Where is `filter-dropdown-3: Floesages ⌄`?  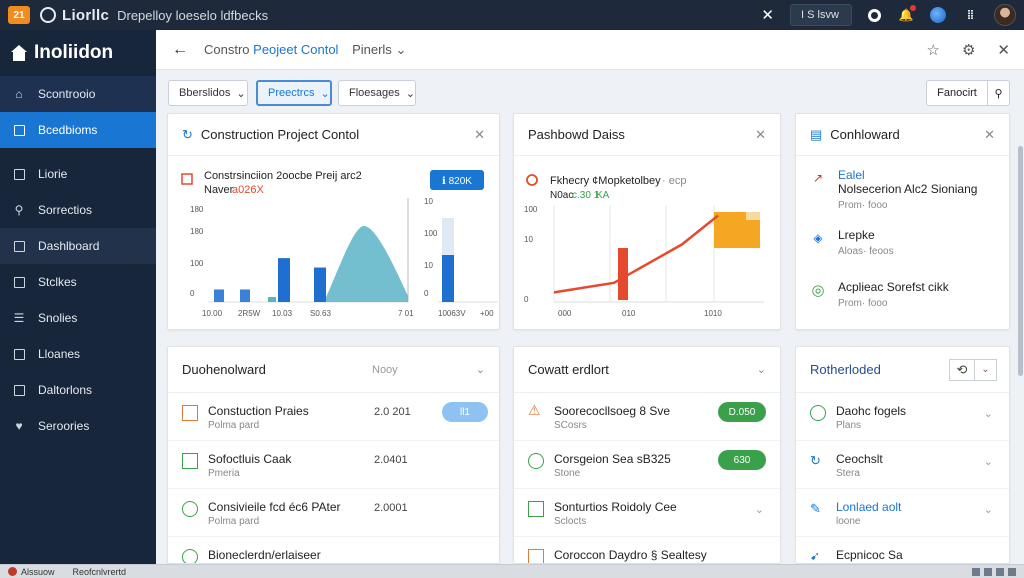
filter-dropdown-3: Floesages ⌄ is located at coordinates (377, 93).